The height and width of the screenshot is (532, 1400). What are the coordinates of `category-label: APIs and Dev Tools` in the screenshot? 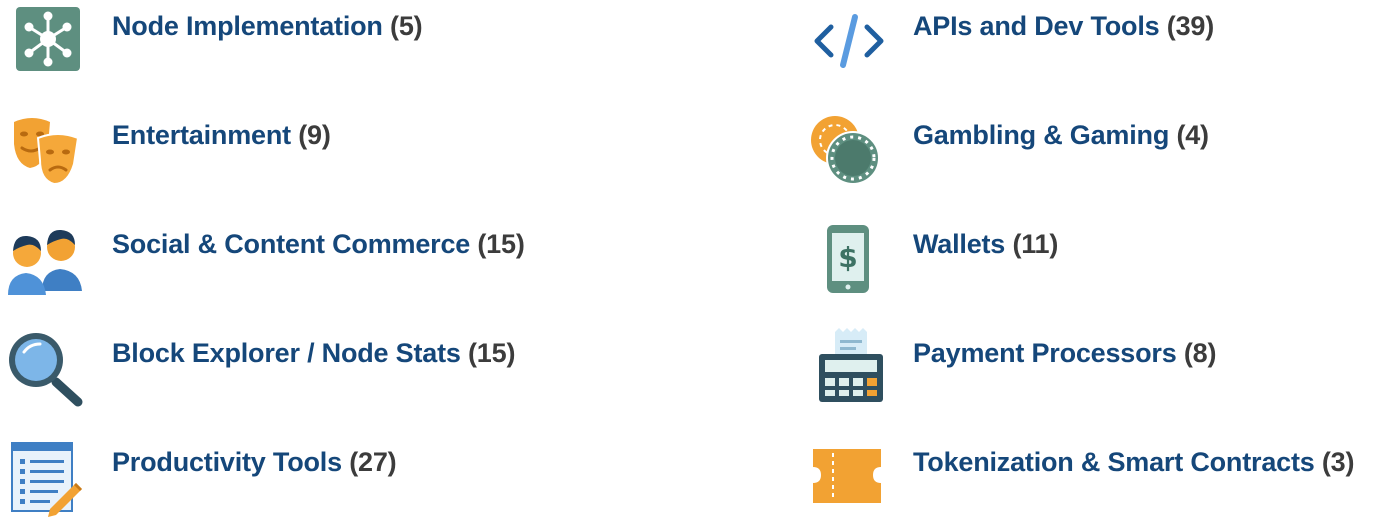 It's located at (1036, 26).